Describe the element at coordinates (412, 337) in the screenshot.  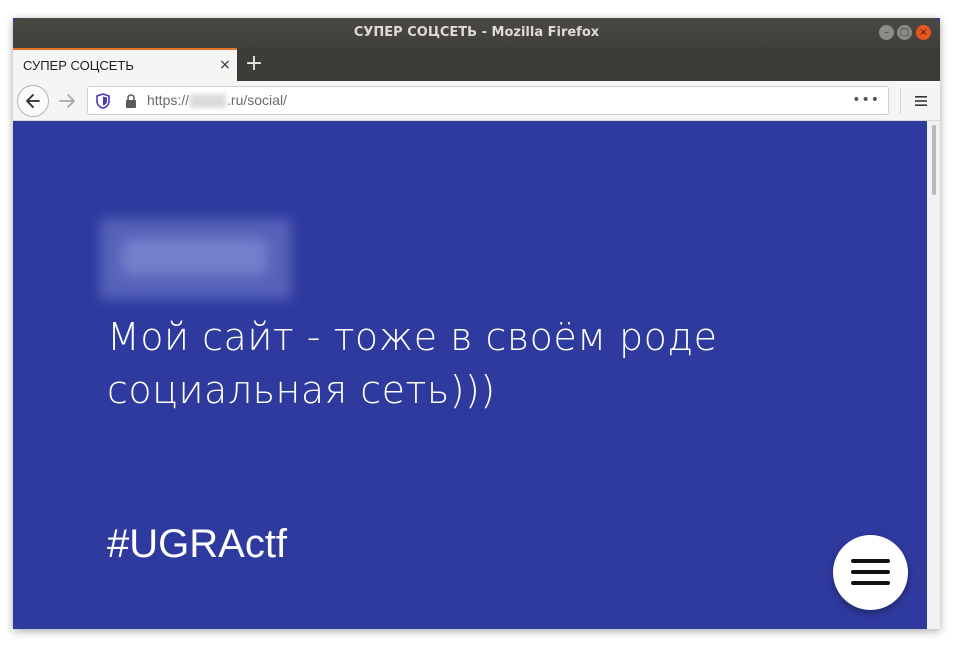
I see `headline-line-1: Мой сайт - тоже в своём роде` at that location.